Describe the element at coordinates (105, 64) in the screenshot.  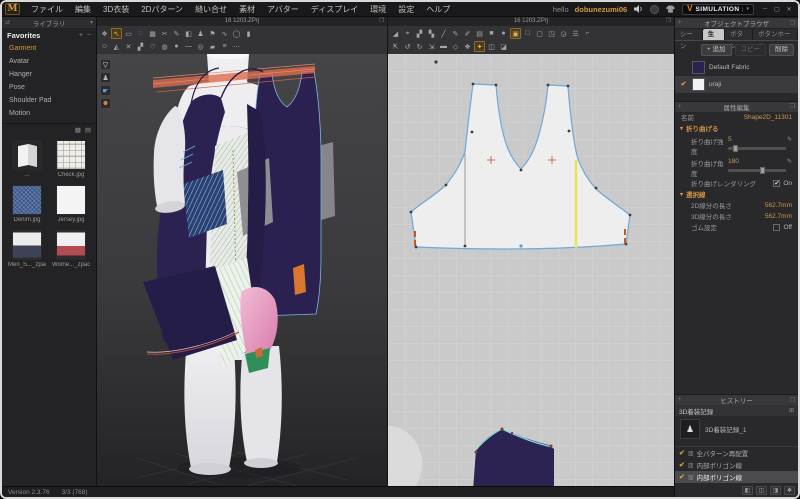
I see `show-garment-toggle: ▽` at that location.